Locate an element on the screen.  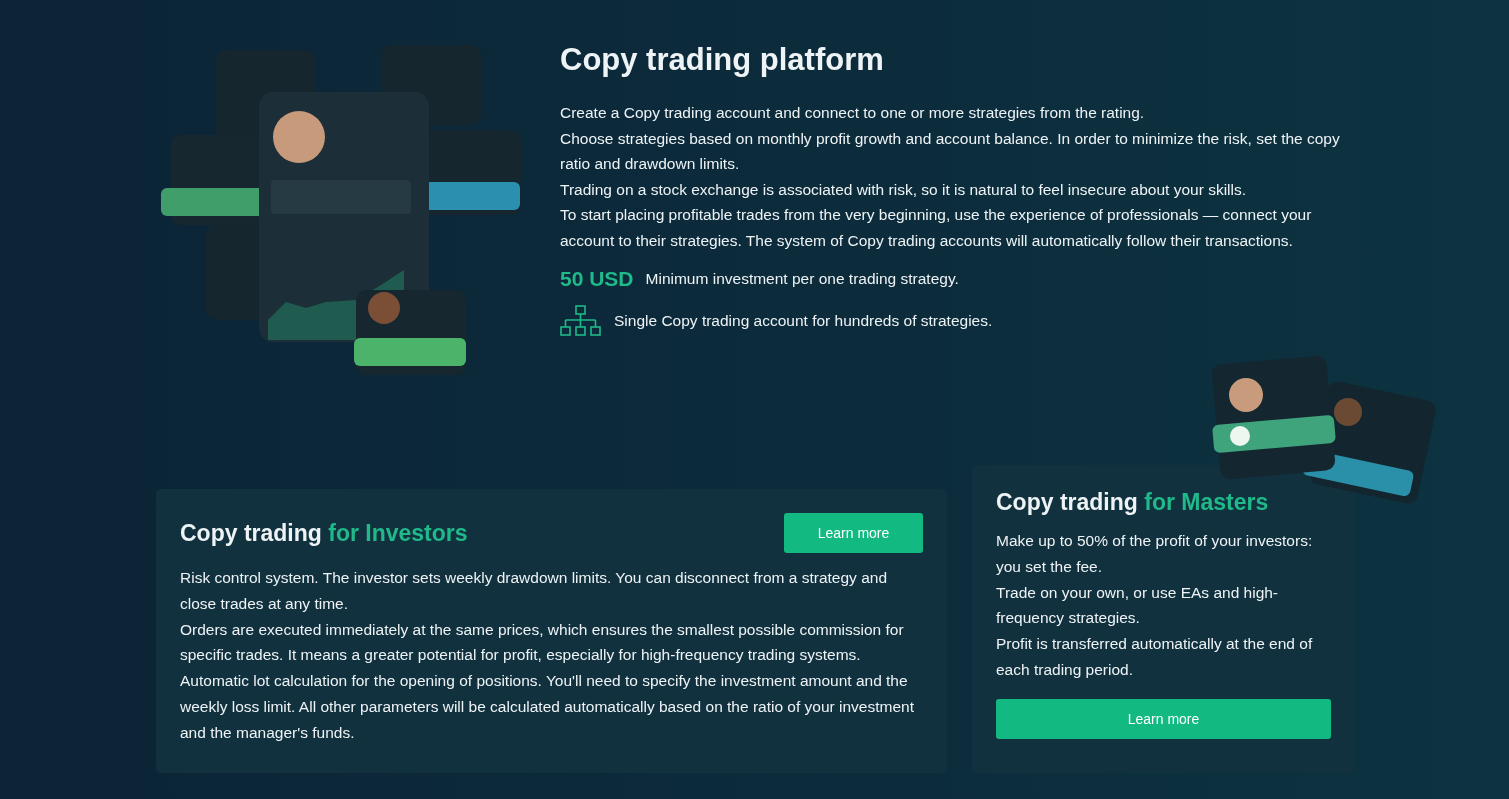
card-title: Copy trading for Investors is located at coordinates (324, 533).